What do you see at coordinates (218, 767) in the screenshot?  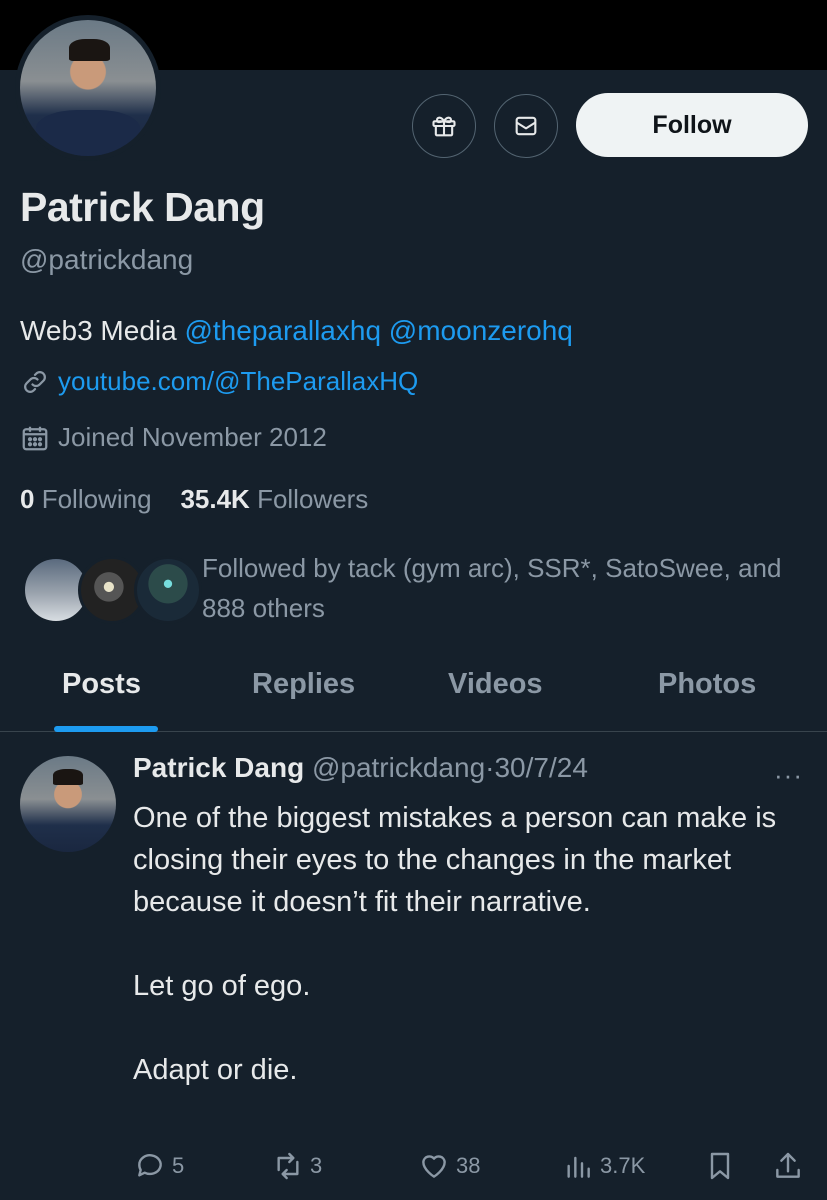 I see `post-author: Patrick Dang` at bounding box center [218, 767].